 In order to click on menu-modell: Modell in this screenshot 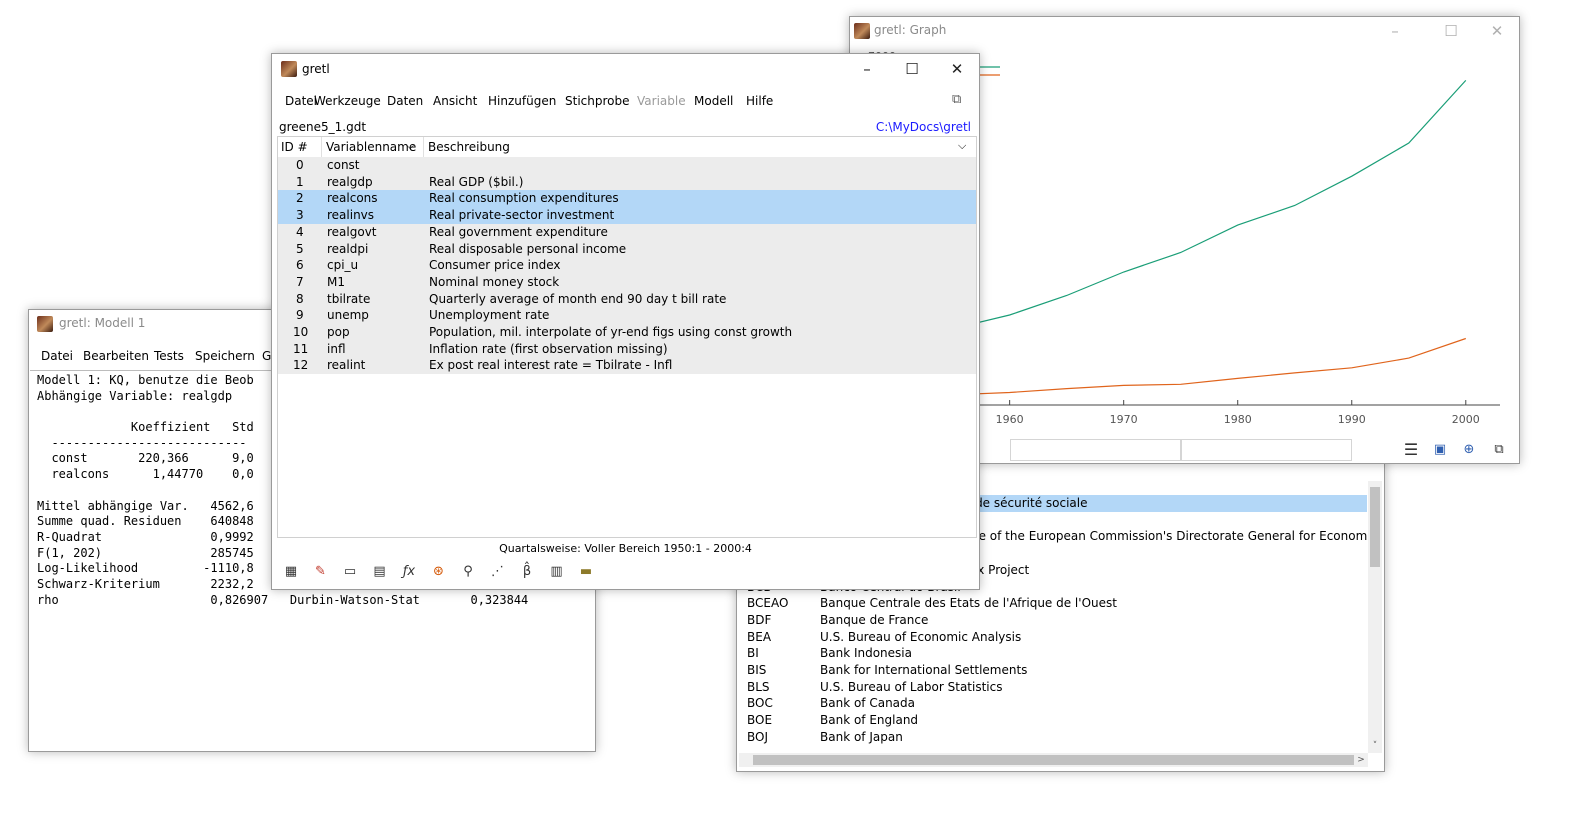, I will do `click(713, 101)`.